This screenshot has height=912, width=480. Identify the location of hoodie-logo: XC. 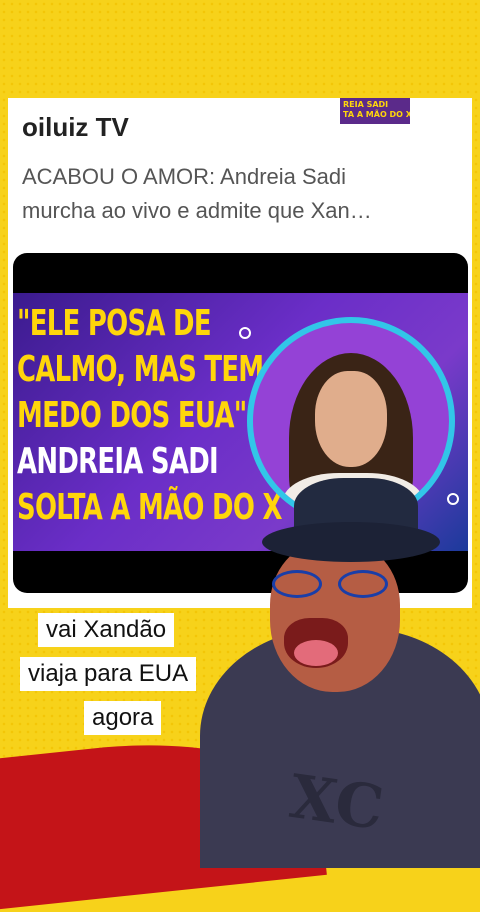
(336, 803).